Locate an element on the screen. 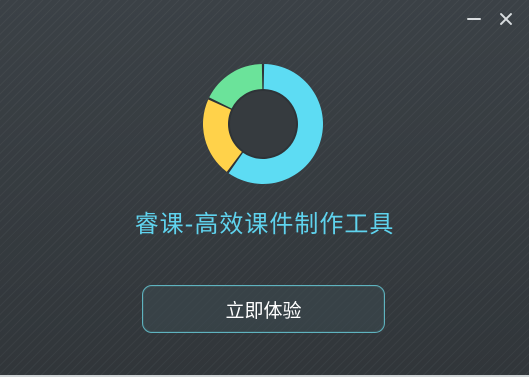 The height and width of the screenshot is (377, 529). donut-chart-logo-icon is located at coordinates (263, 124).